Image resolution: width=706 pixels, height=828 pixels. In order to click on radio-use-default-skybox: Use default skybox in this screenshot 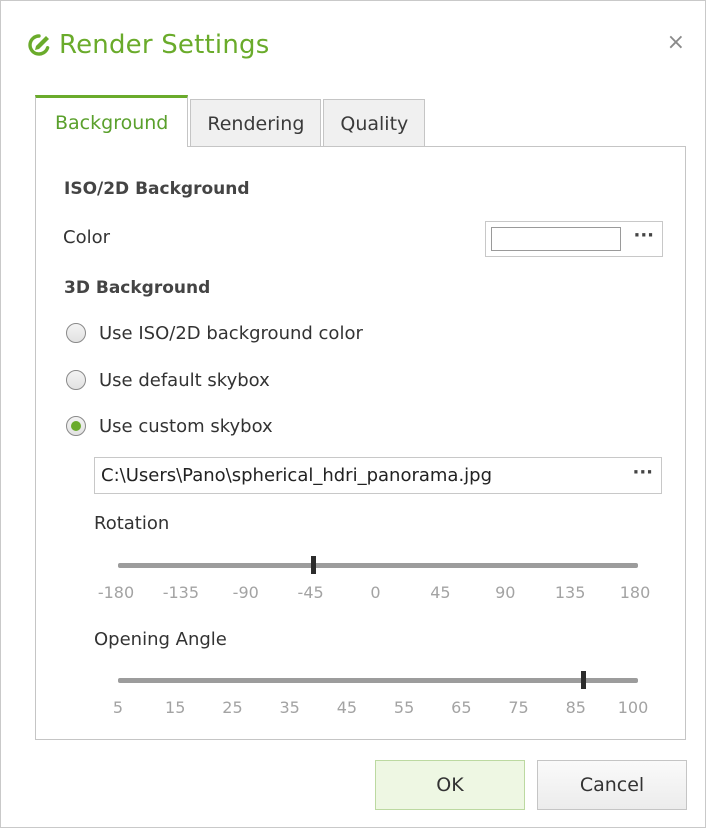, I will do `click(168, 380)`.